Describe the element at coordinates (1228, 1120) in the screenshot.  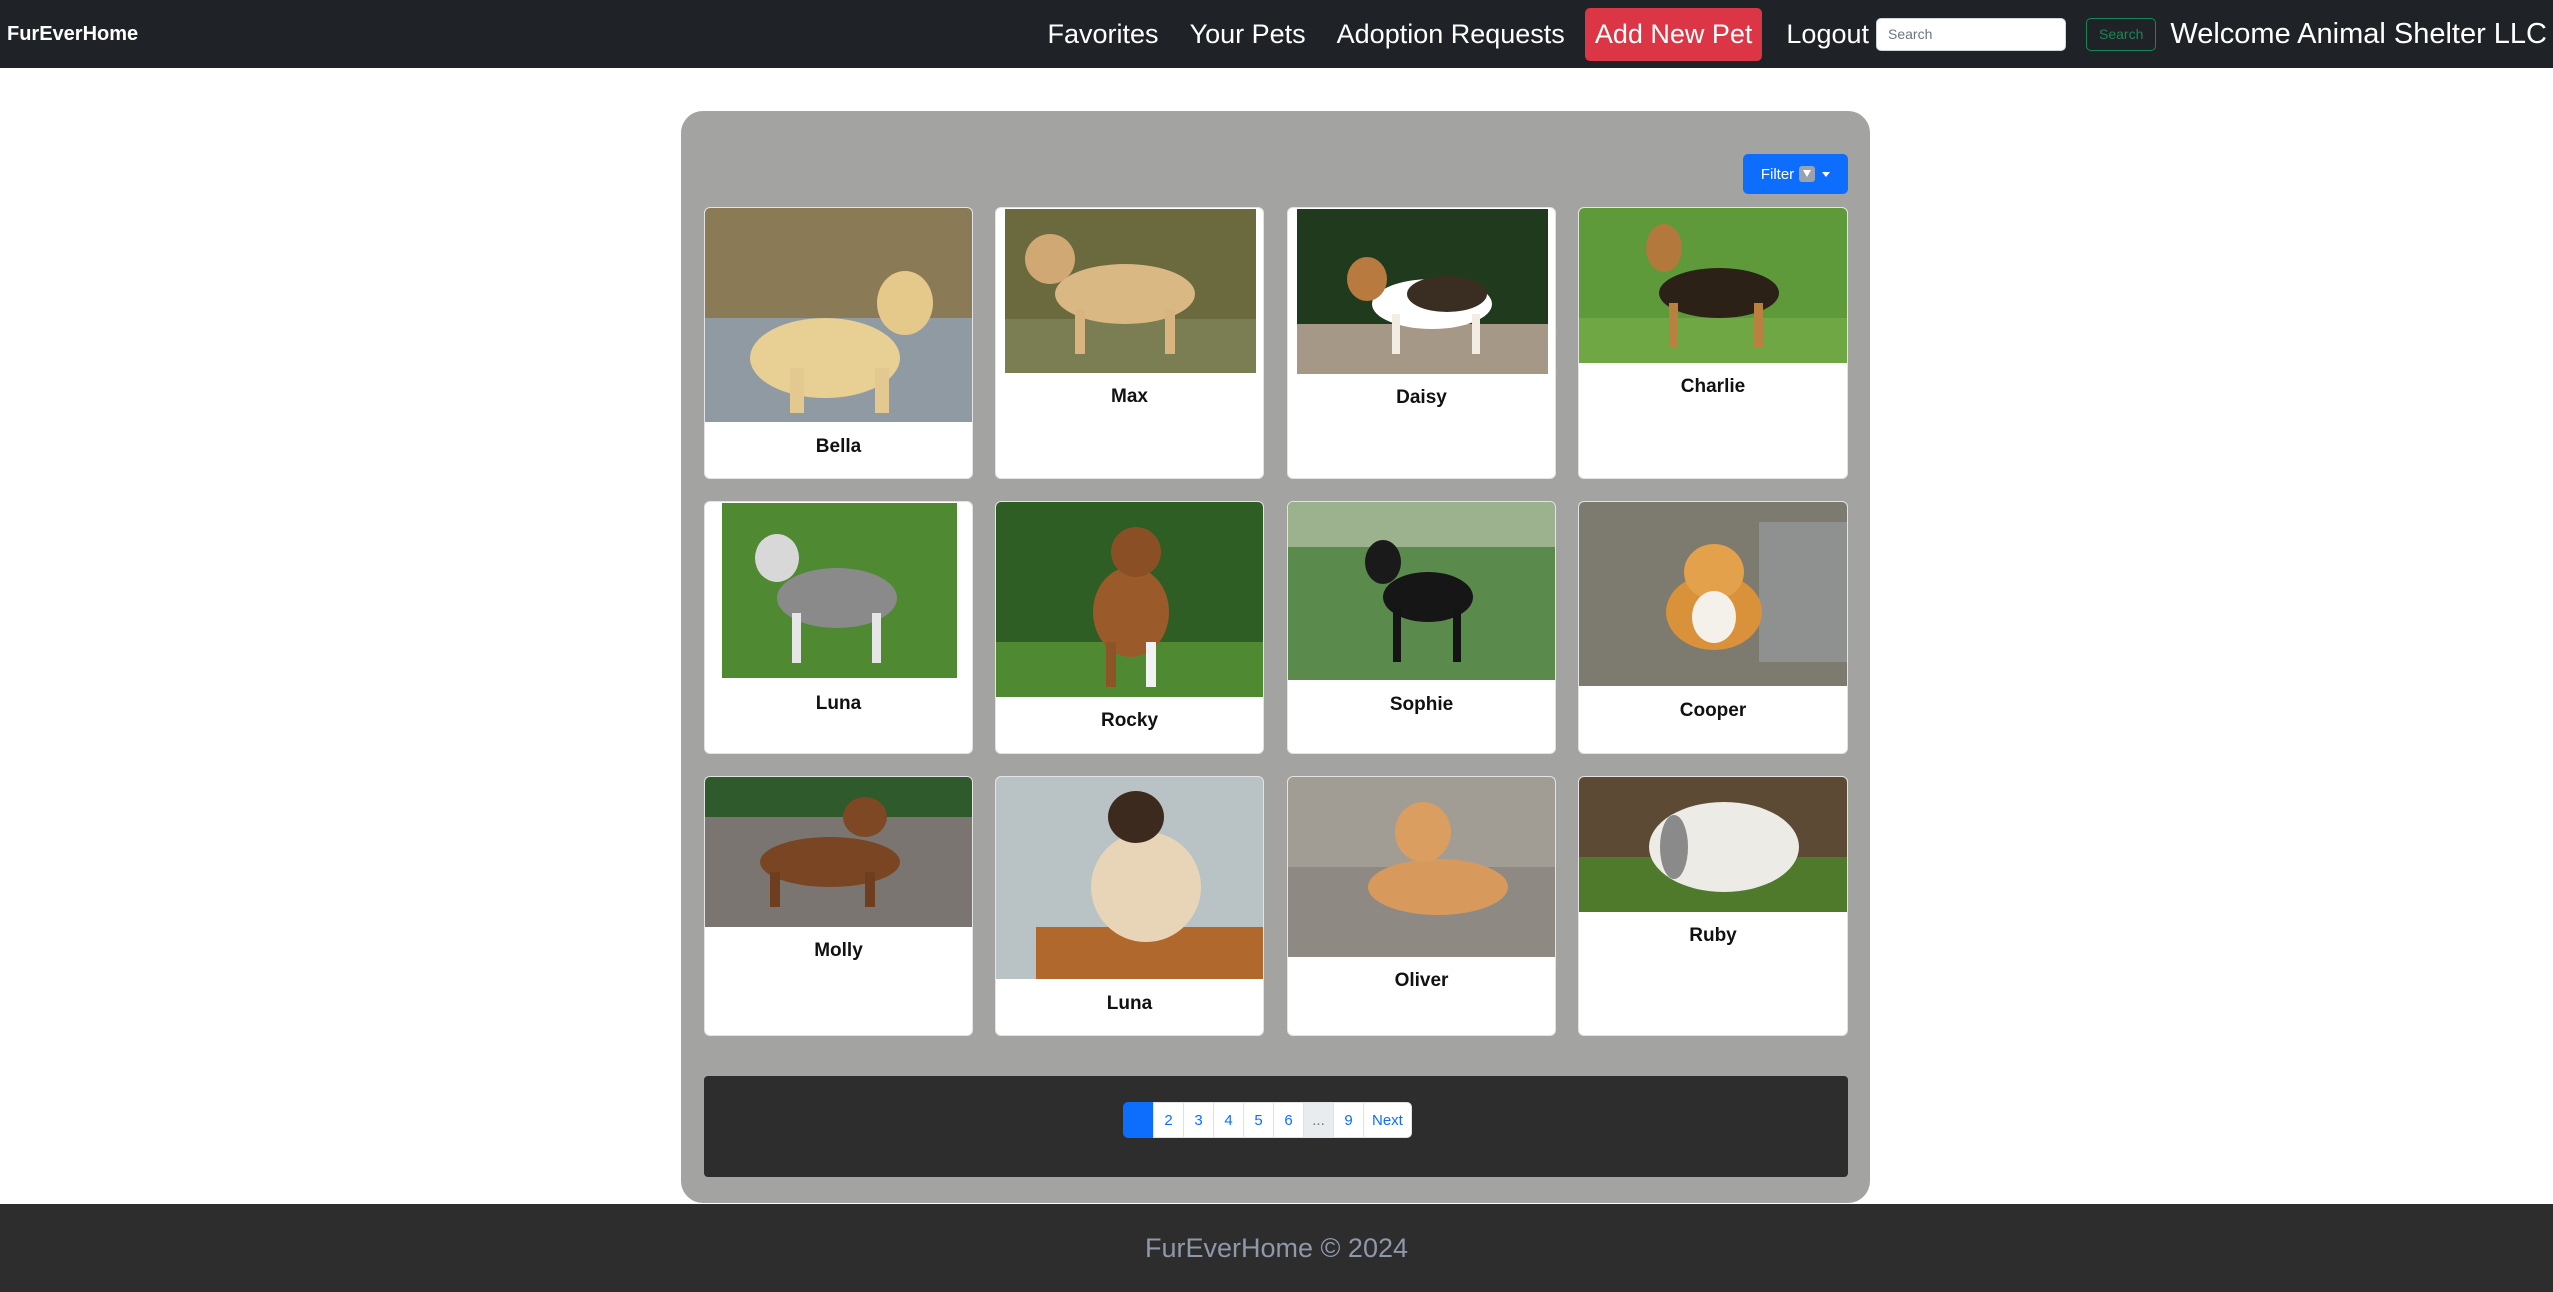
I see `page-4-link: 4` at that location.